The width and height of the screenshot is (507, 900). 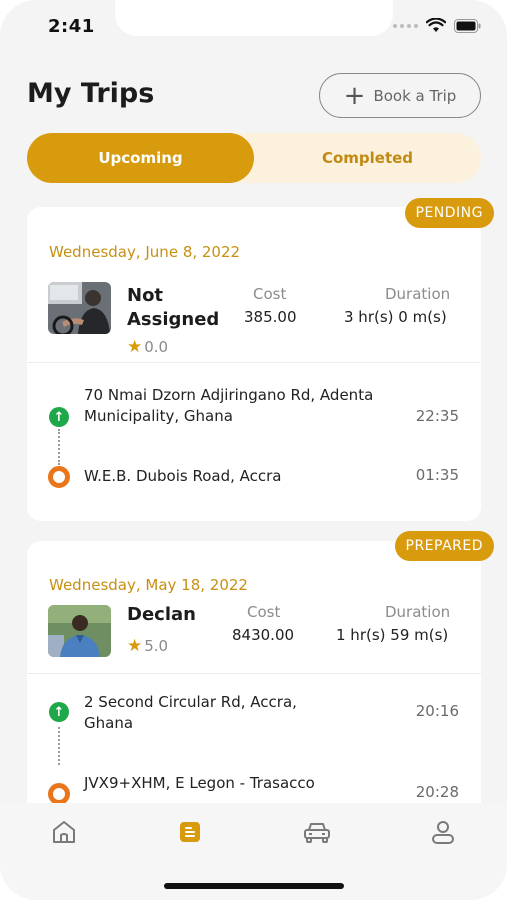 I want to click on trip-date: Wednesday, June 8, 2022, so click(x=145, y=252).